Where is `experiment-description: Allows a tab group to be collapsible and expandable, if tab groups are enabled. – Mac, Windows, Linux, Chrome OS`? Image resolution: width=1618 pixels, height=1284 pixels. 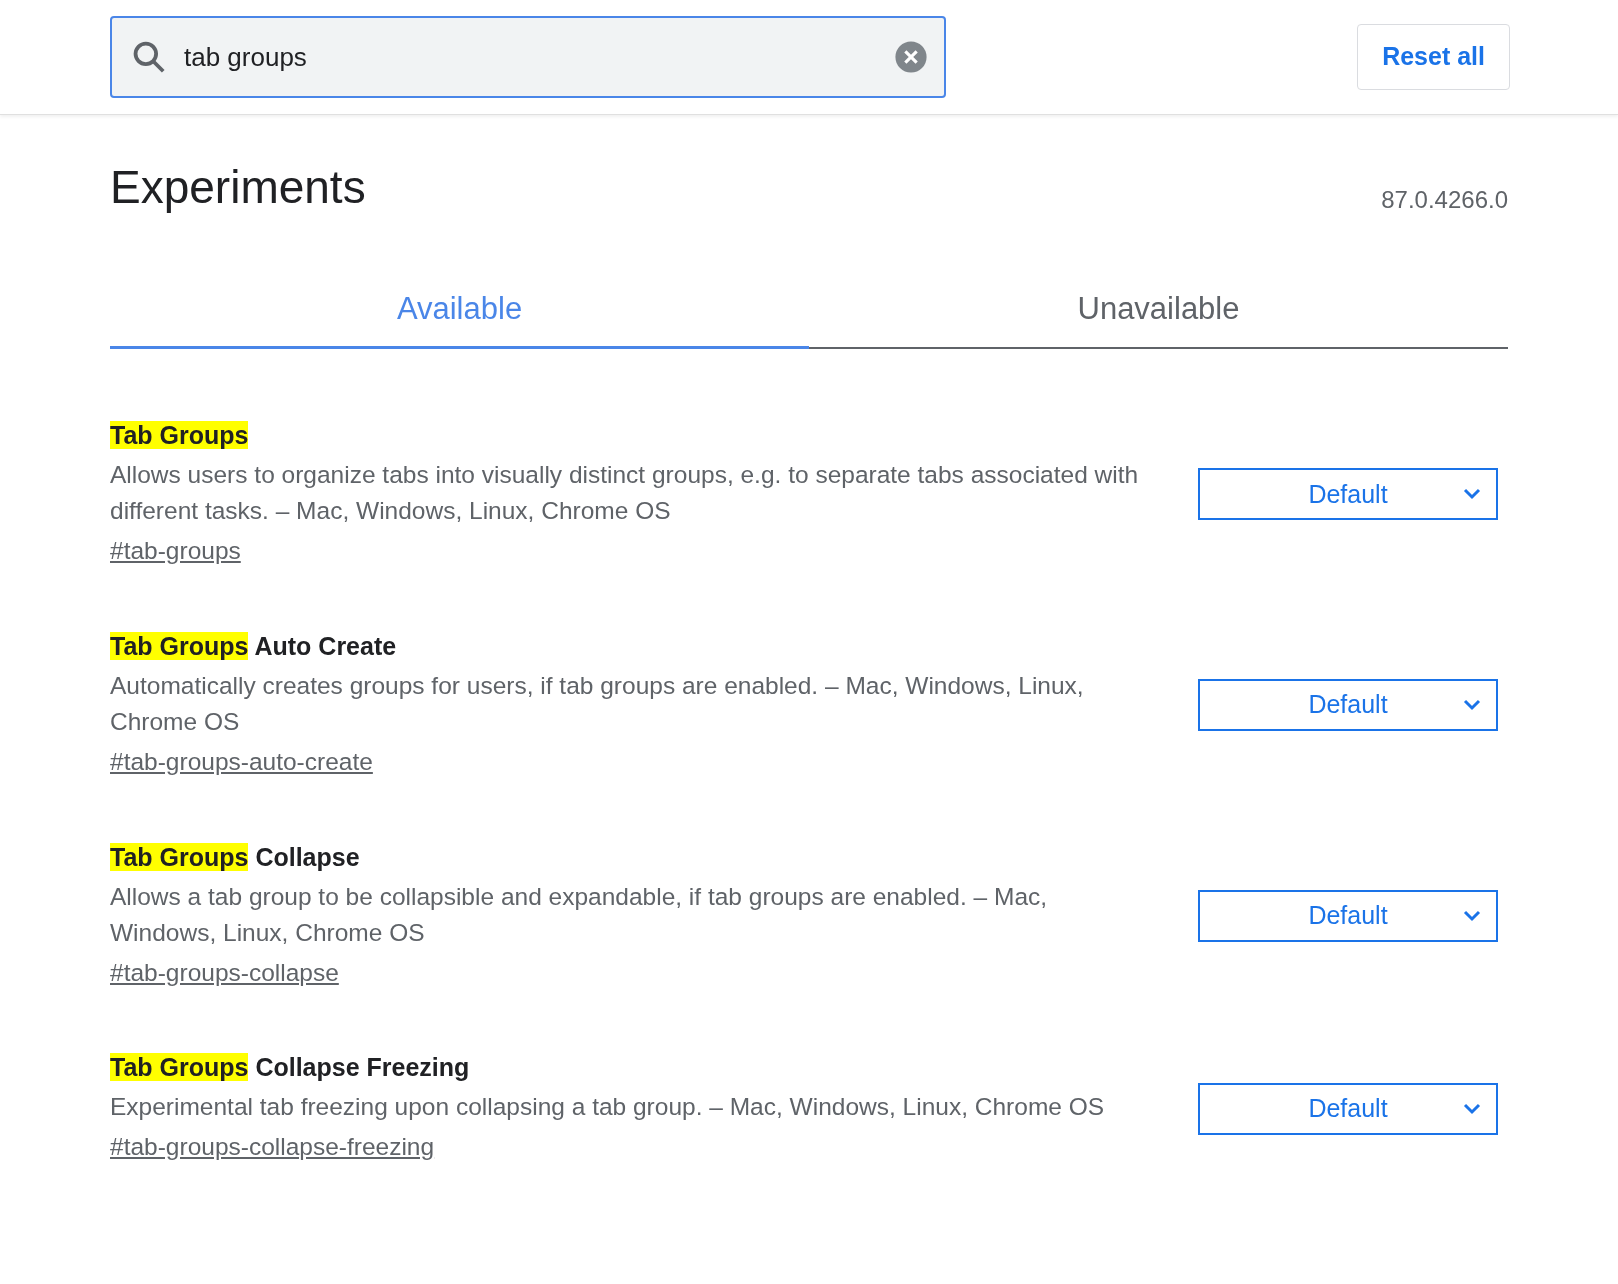 experiment-description: Allows a tab group to be collapsible and expandable, if tab groups are enabled. – Mac, Windows, Linux, Chrome OS is located at coordinates (579, 914).